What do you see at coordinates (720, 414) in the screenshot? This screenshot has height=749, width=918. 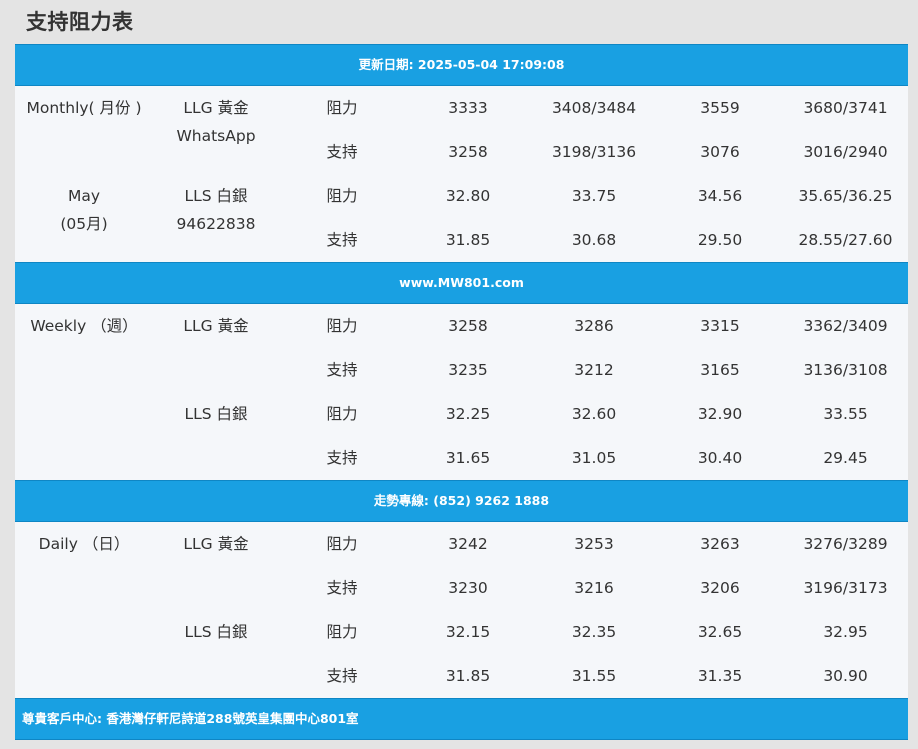 I see `value-cell: 32.90` at bounding box center [720, 414].